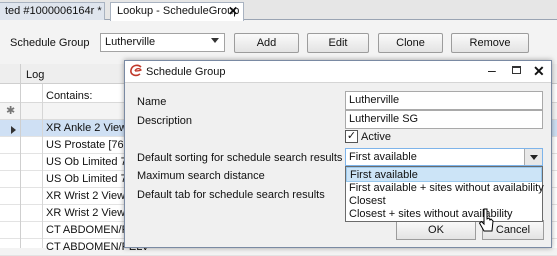 This screenshot has width=557, height=256. I want to click on add-button: Add, so click(266, 43).